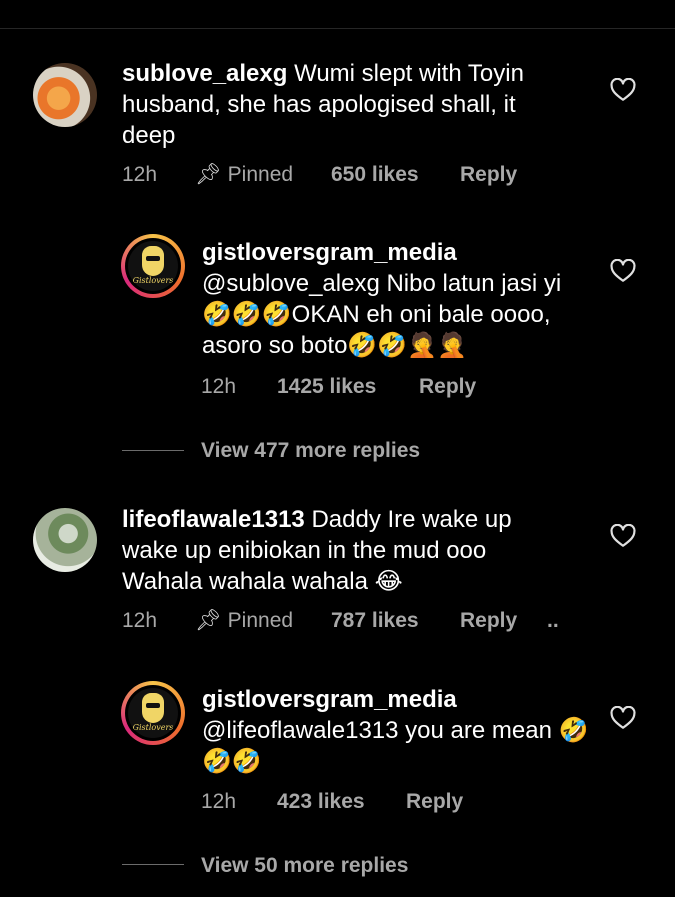 This screenshot has width=675, height=897. I want to click on comment-1-reply-button: Reply, so click(488, 175).